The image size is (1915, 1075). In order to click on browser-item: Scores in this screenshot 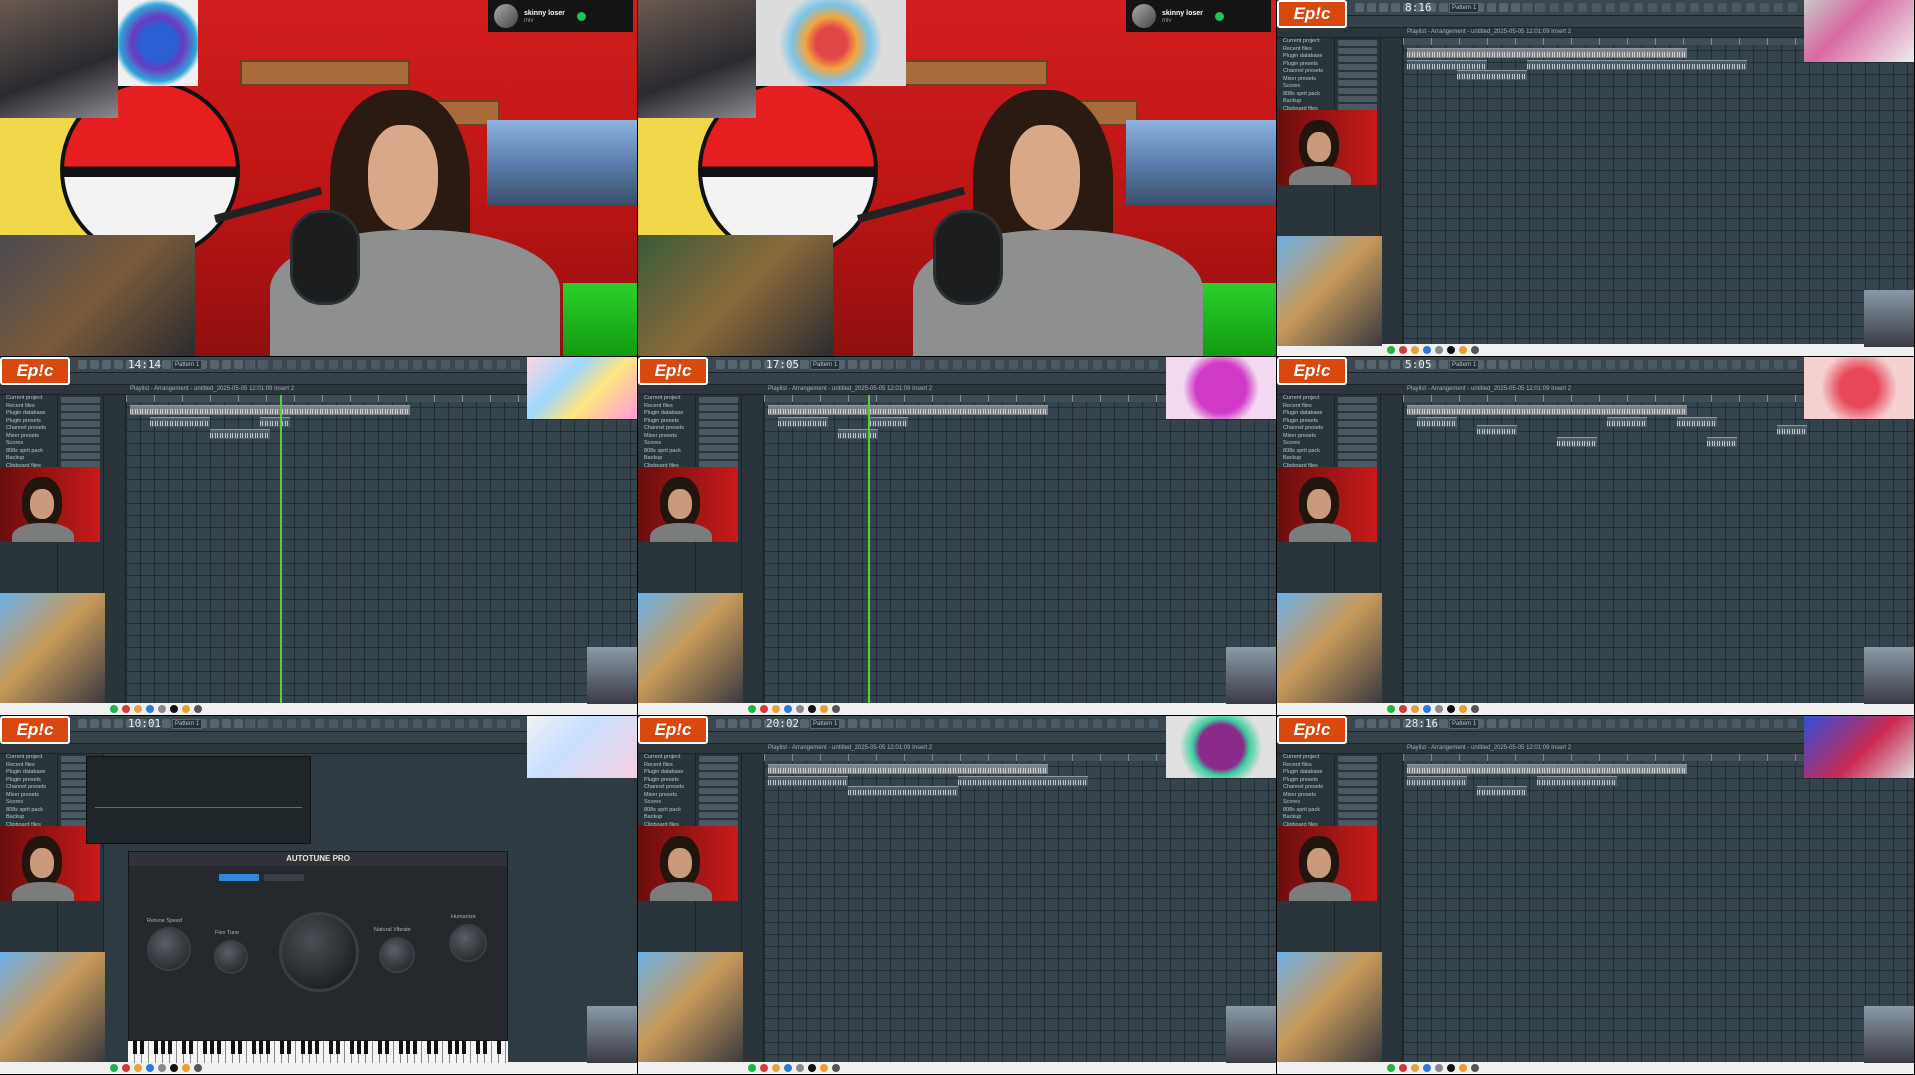, I will do `click(1305, 803)`.